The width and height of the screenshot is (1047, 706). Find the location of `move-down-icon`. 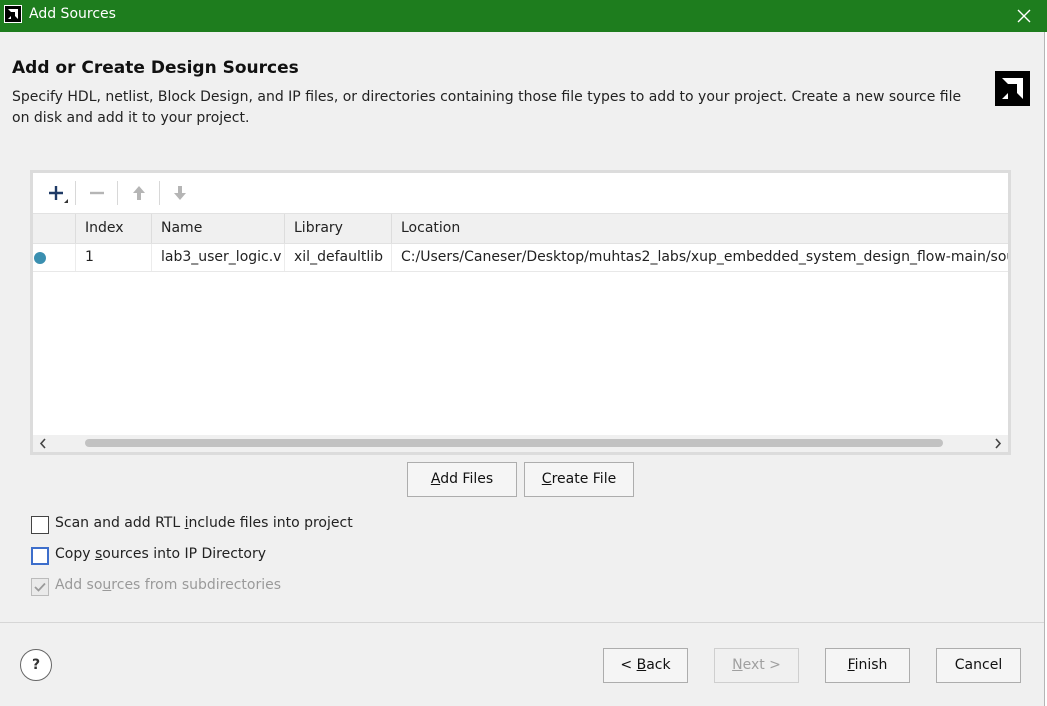

move-down-icon is located at coordinates (180, 193).